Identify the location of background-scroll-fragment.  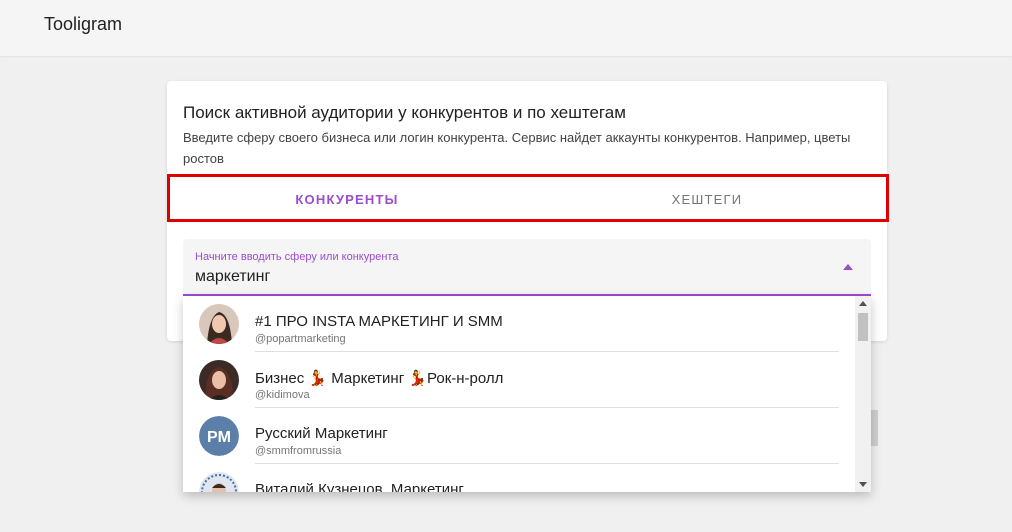
(874, 428).